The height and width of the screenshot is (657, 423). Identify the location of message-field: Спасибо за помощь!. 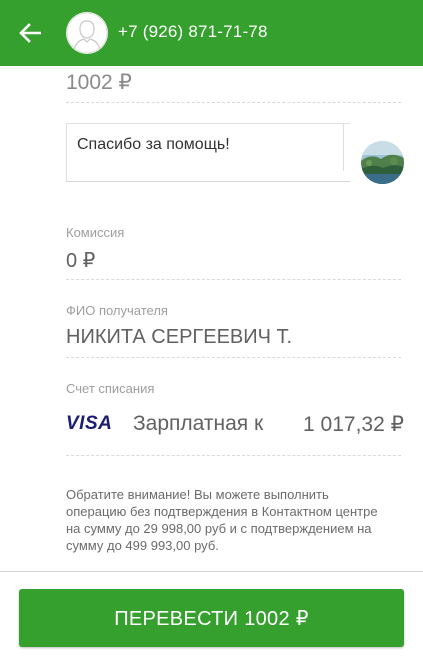
(208, 152).